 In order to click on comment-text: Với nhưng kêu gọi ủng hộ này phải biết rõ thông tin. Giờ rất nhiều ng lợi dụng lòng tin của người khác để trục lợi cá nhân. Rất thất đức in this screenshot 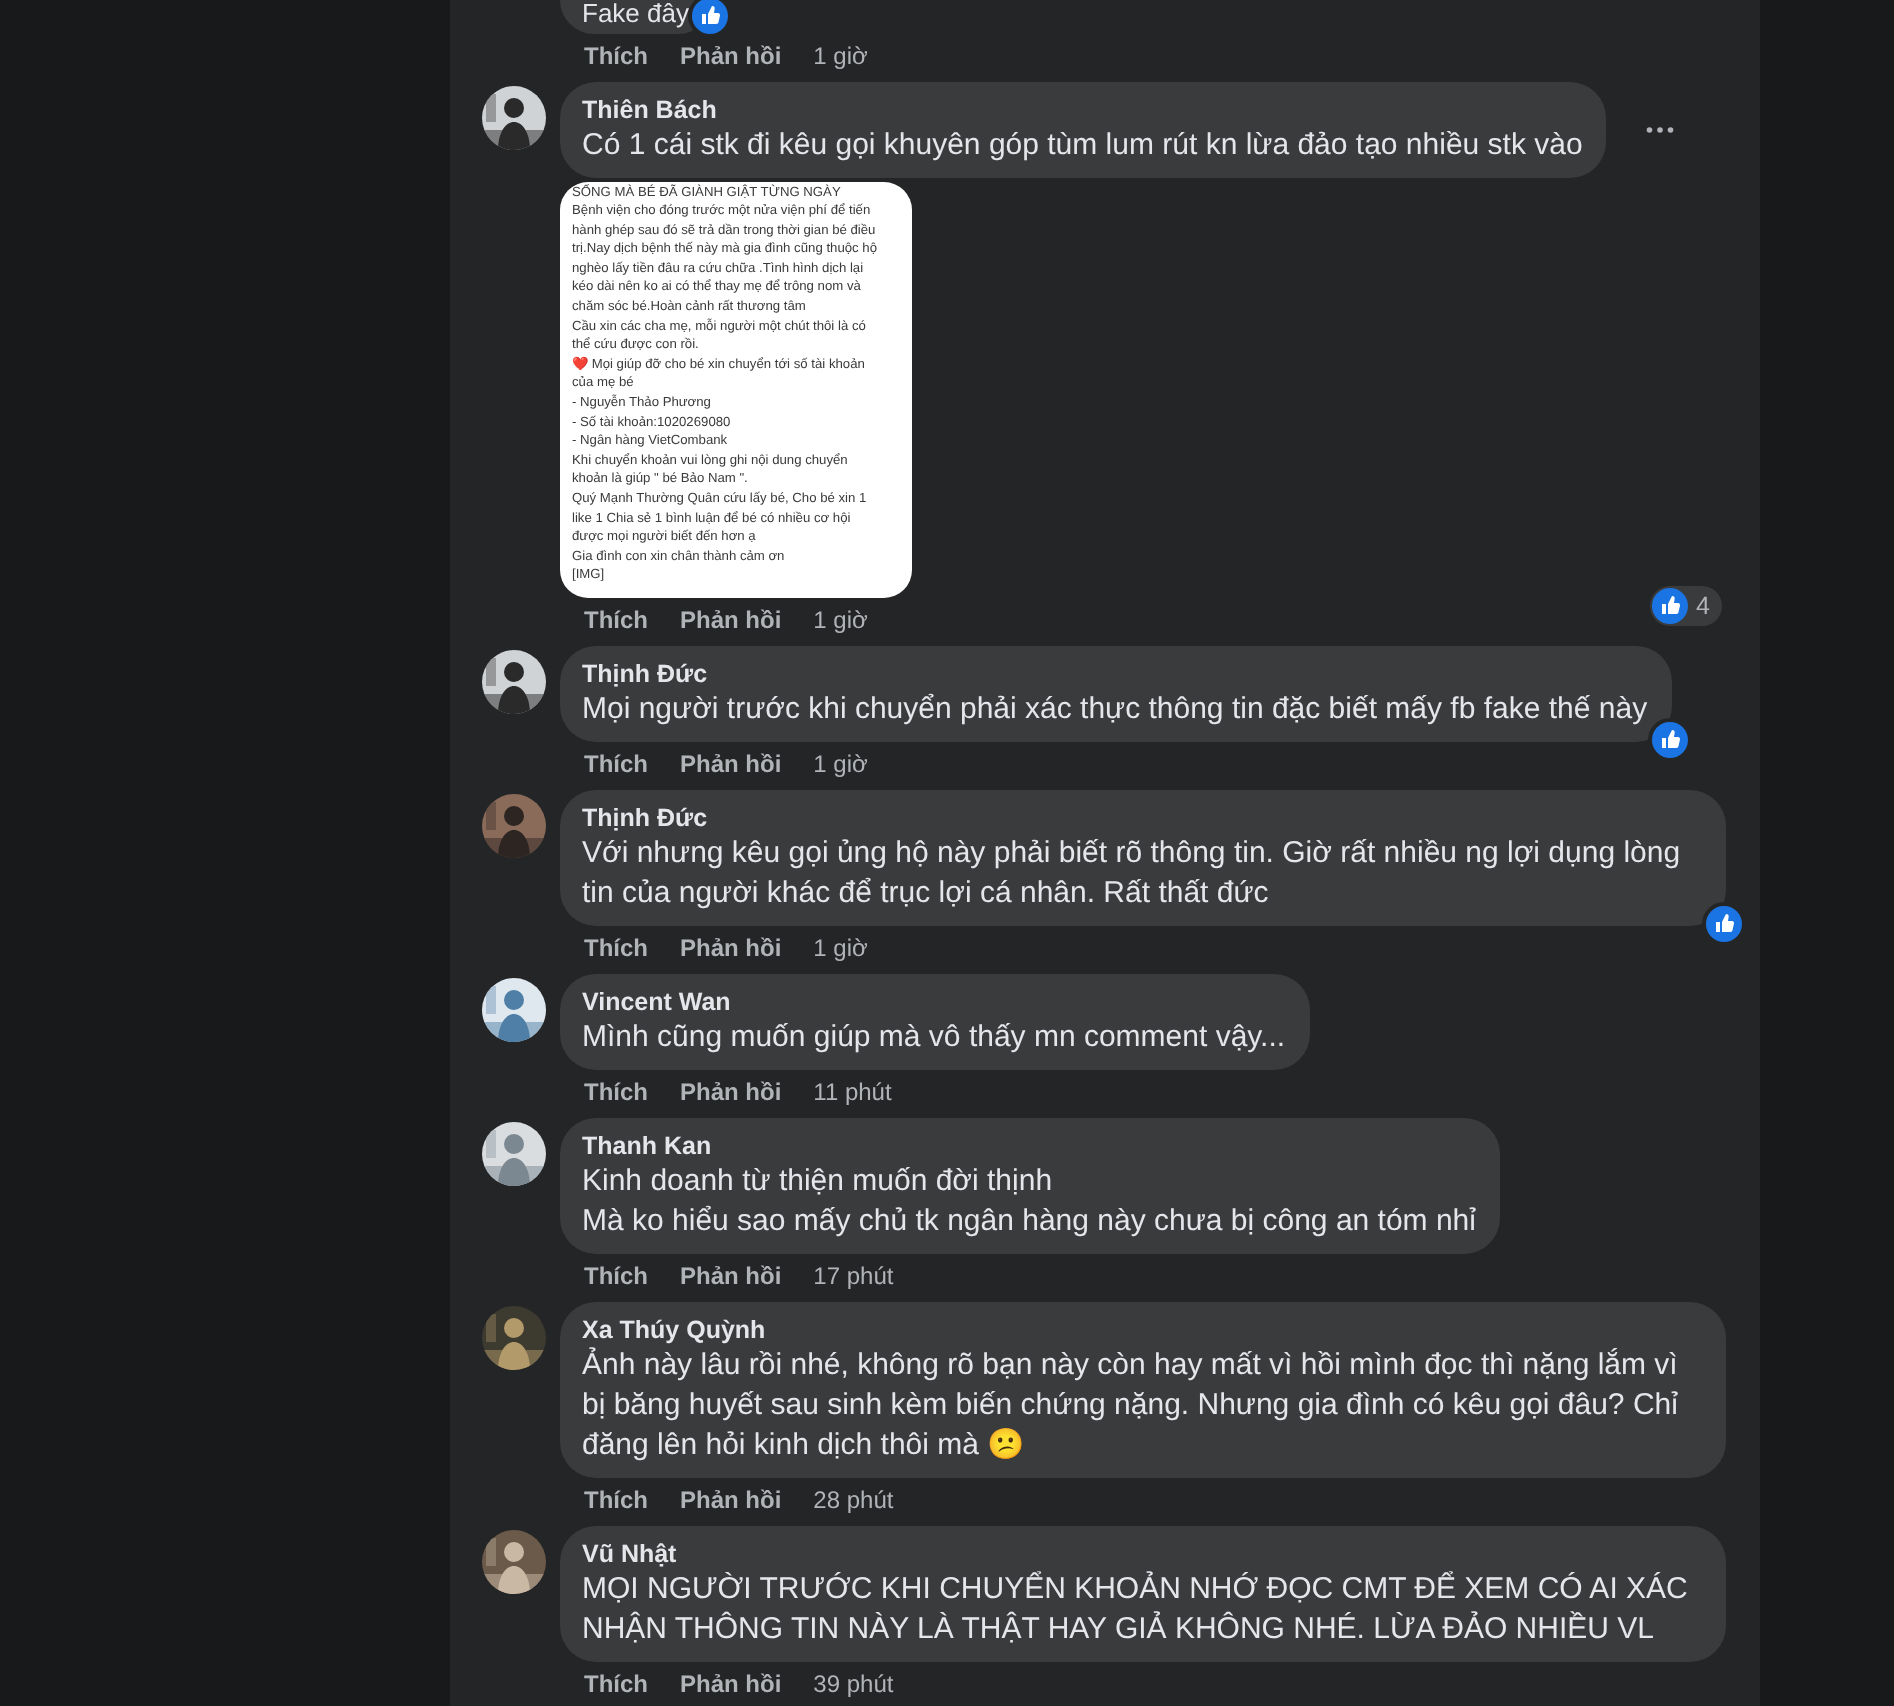, I will do `click(1132, 874)`.